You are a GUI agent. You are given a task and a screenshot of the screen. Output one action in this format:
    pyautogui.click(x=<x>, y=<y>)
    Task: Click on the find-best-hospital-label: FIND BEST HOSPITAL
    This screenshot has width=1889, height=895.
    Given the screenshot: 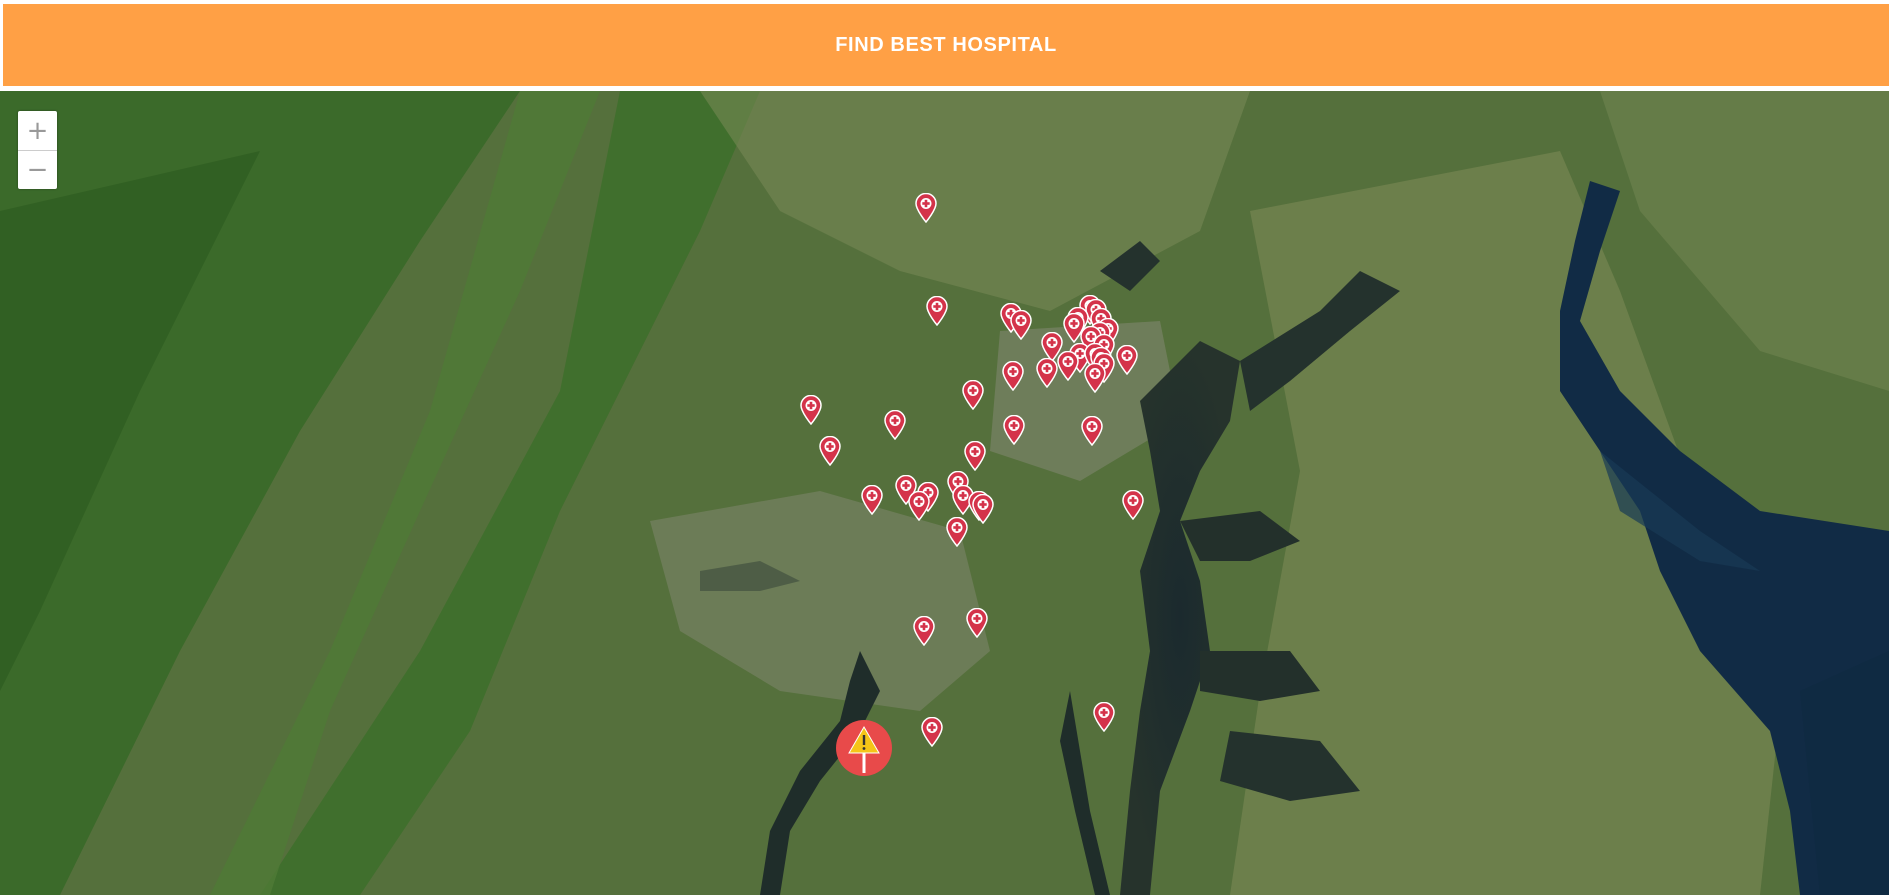 What is the action you would take?
    pyautogui.click(x=946, y=44)
    